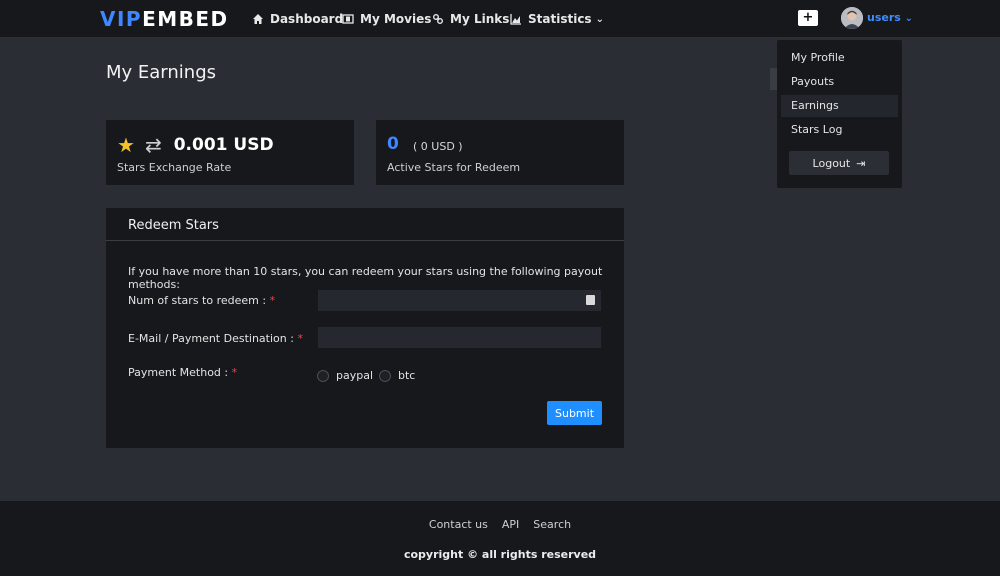  I want to click on page-title: My Earnings, so click(161, 72).